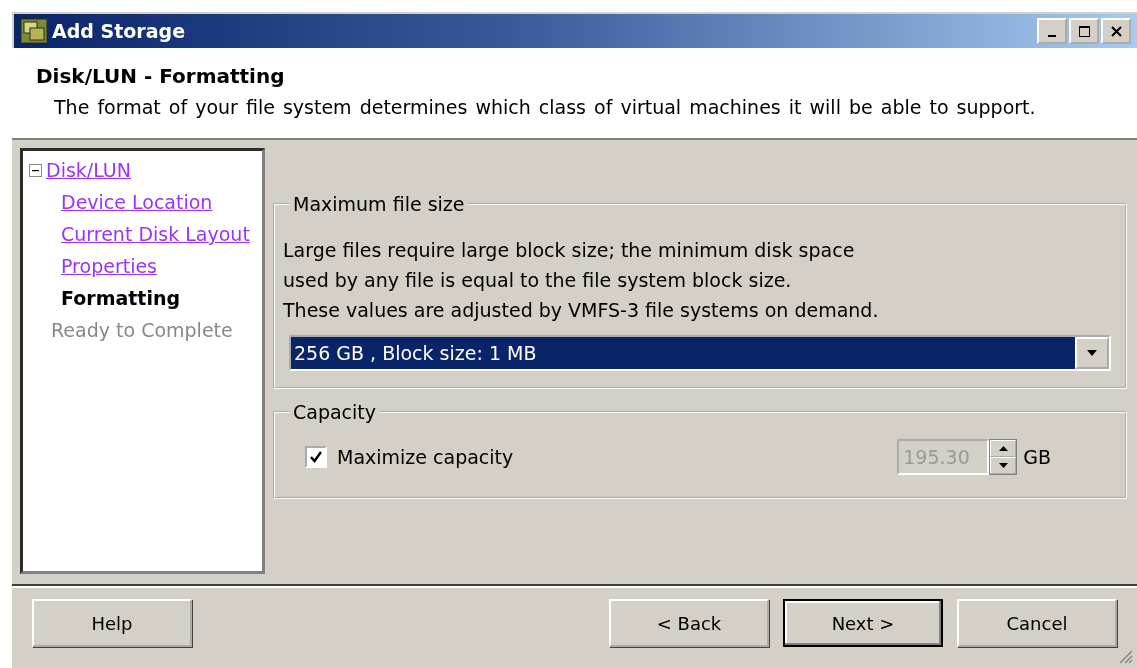 The image size is (1137, 668). What do you see at coordinates (34, 31) in the screenshot?
I see `app-icon` at bounding box center [34, 31].